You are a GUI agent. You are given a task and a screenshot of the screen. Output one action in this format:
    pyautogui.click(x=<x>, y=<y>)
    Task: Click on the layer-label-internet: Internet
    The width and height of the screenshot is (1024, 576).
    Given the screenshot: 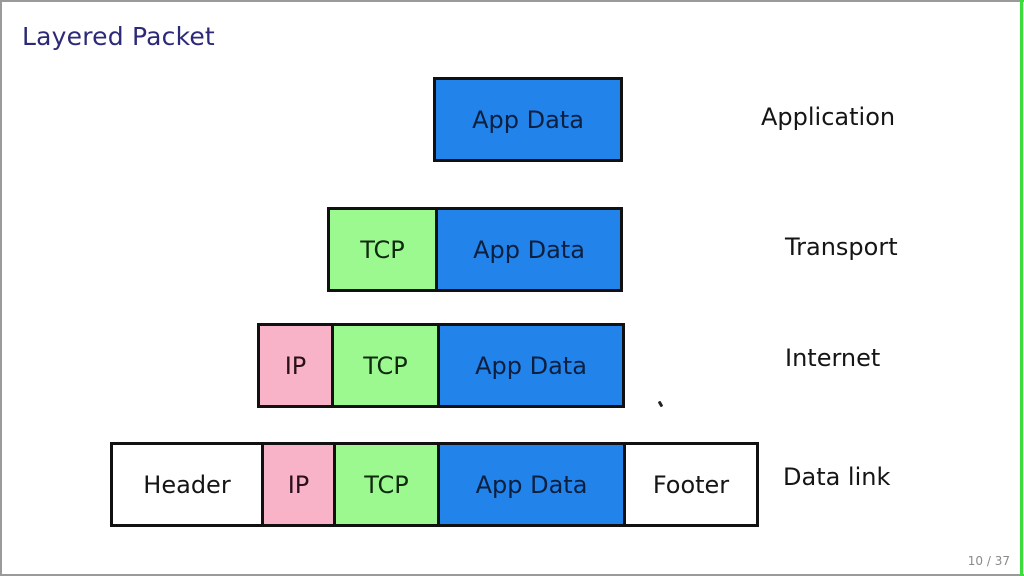 What is the action you would take?
    pyautogui.click(x=833, y=358)
    